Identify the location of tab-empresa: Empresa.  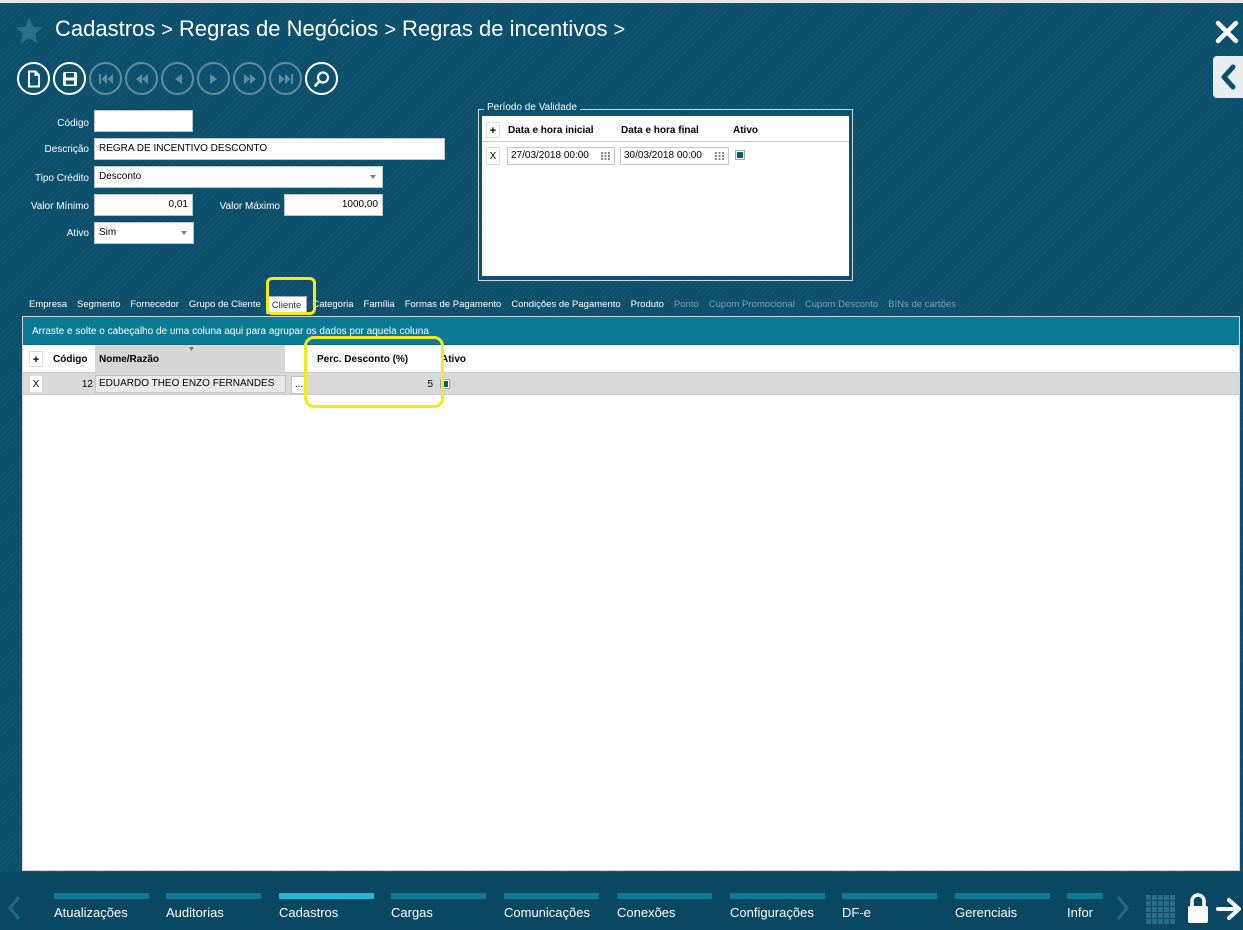
(49, 305).